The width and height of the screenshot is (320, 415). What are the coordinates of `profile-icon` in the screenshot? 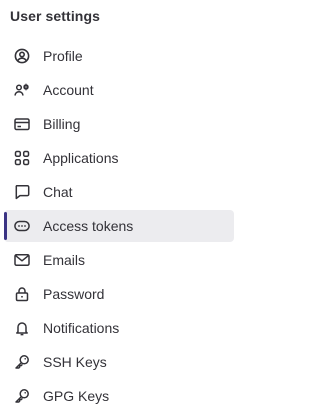 It's located at (22, 56).